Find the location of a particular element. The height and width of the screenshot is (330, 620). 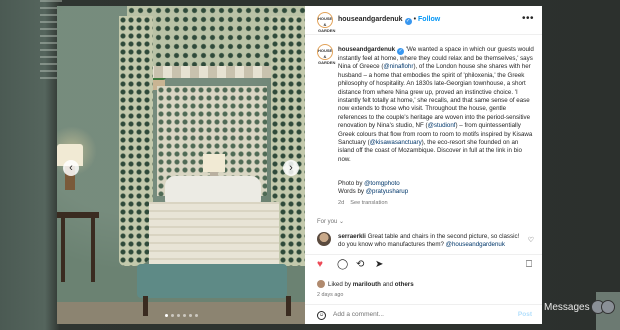

photo-bench-legs is located at coordinates (217, 306).